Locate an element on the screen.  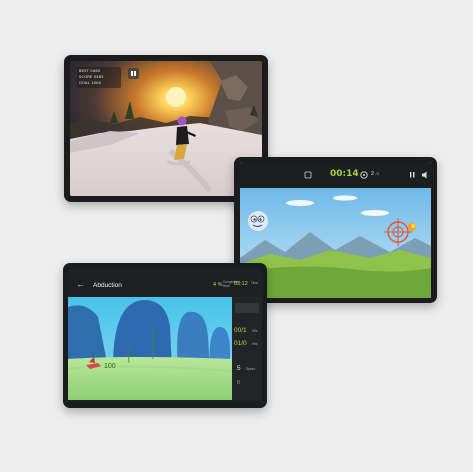
lives-total: /3 is located at coordinates (377, 173).